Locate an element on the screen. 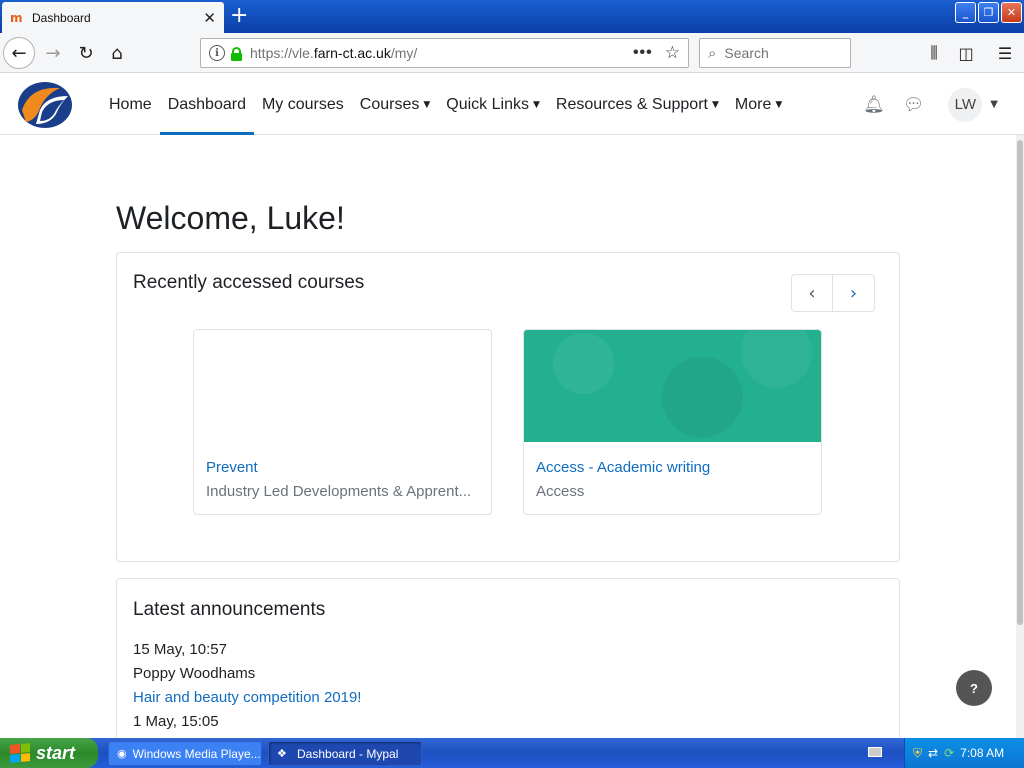 The height and width of the screenshot is (768, 1024). message-icon: 💬︎ is located at coordinates (914, 105).